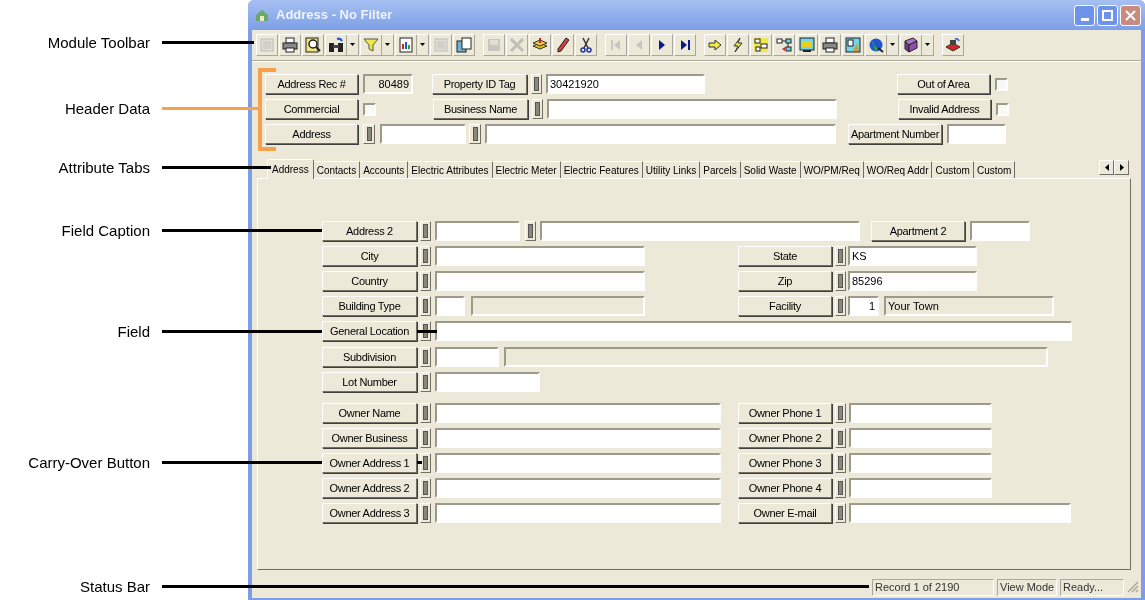  I want to click on tab: Electric Attributes, so click(450, 169).